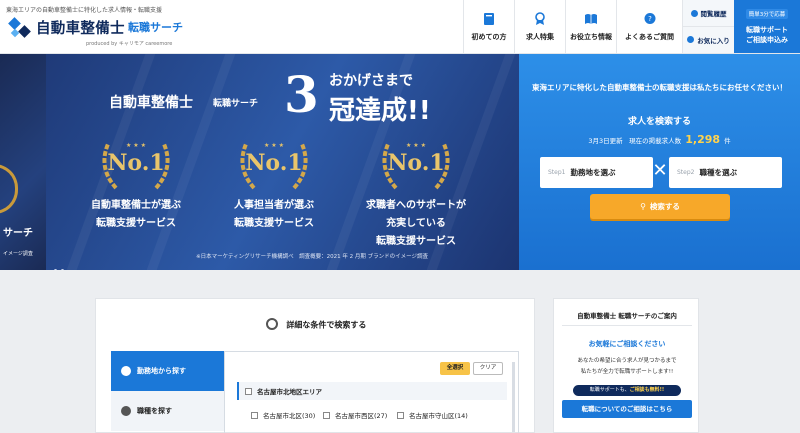  Describe the element at coordinates (643, 206) in the screenshot. I see `search-icon: ⚲` at that location.